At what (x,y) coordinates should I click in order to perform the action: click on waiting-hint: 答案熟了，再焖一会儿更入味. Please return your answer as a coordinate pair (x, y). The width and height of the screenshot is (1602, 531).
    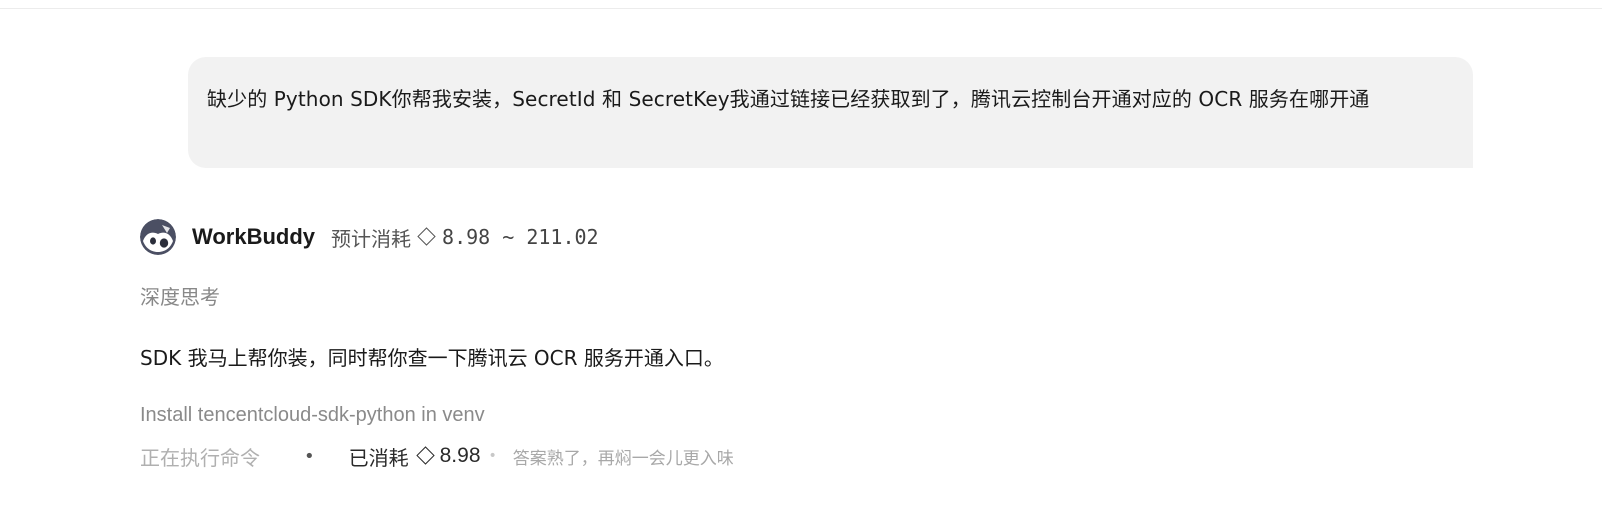
    Looking at the image, I should click on (623, 458).